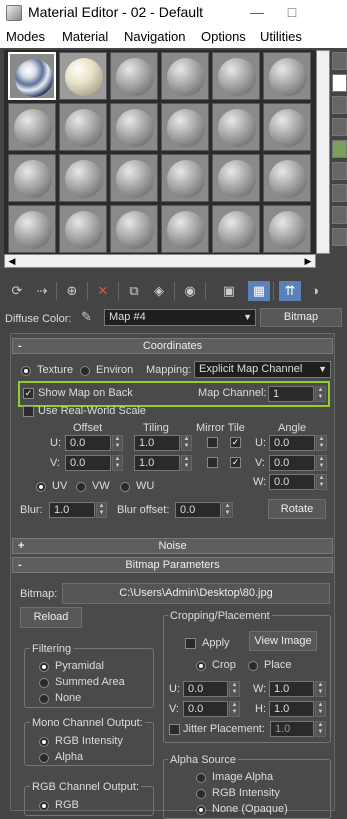  What do you see at coordinates (201, 666) in the screenshot?
I see `crop-radio` at bounding box center [201, 666].